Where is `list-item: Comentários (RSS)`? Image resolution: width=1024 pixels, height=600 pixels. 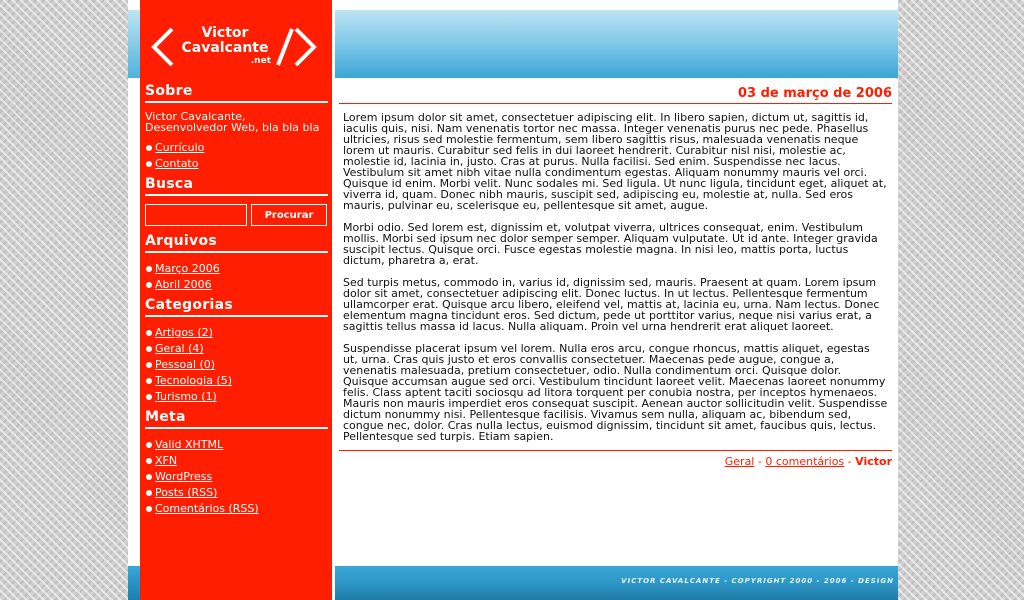 list-item: Comentários (RSS) is located at coordinates (236, 509).